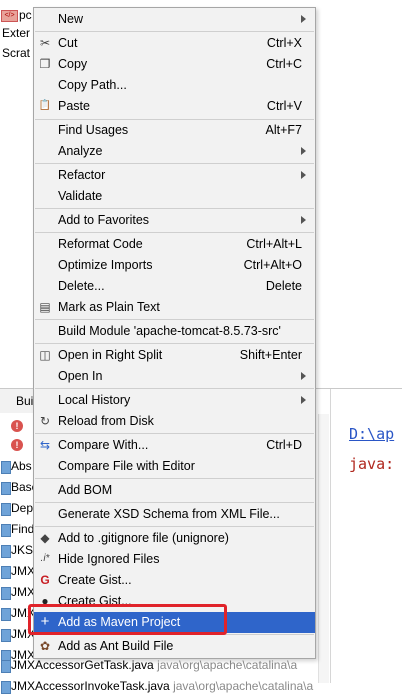 Image resolution: width=402 pixels, height=697 pixels. I want to click on tree-row-pom: pc, so click(25, 15).